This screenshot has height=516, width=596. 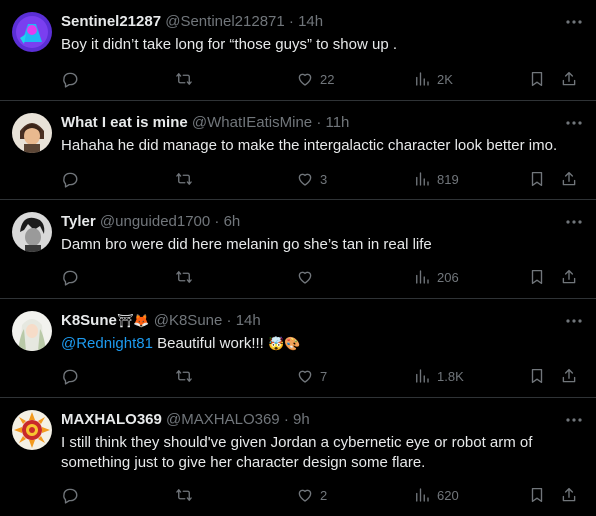 What do you see at coordinates (436, 277) in the screenshot?
I see `views-button: 206` at bounding box center [436, 277].